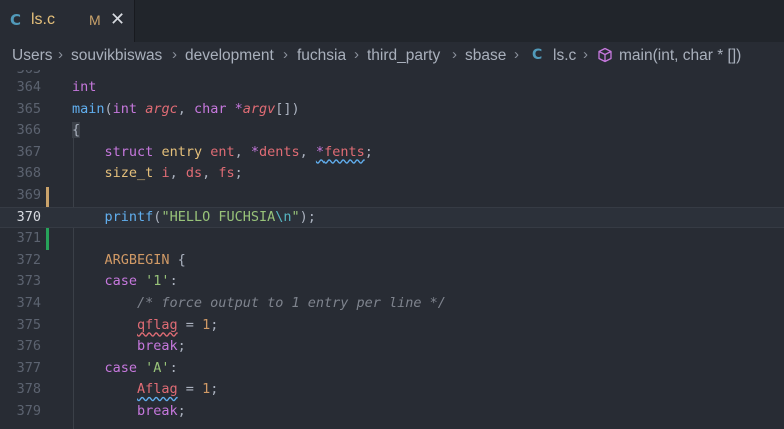 The width and height of the screenshot is (784, 429). I want to click on breadcrumb-item-sbase: sbase, so click(485, 56).